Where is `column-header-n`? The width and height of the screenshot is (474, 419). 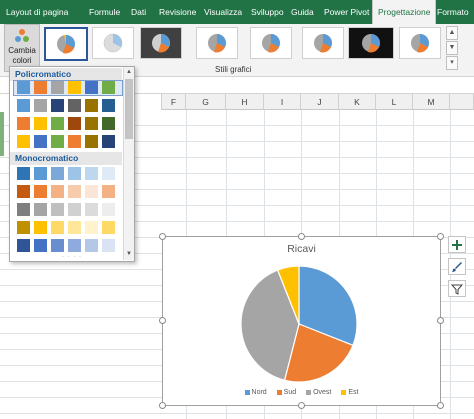 column-header-n is located at coordinates (462, 102).